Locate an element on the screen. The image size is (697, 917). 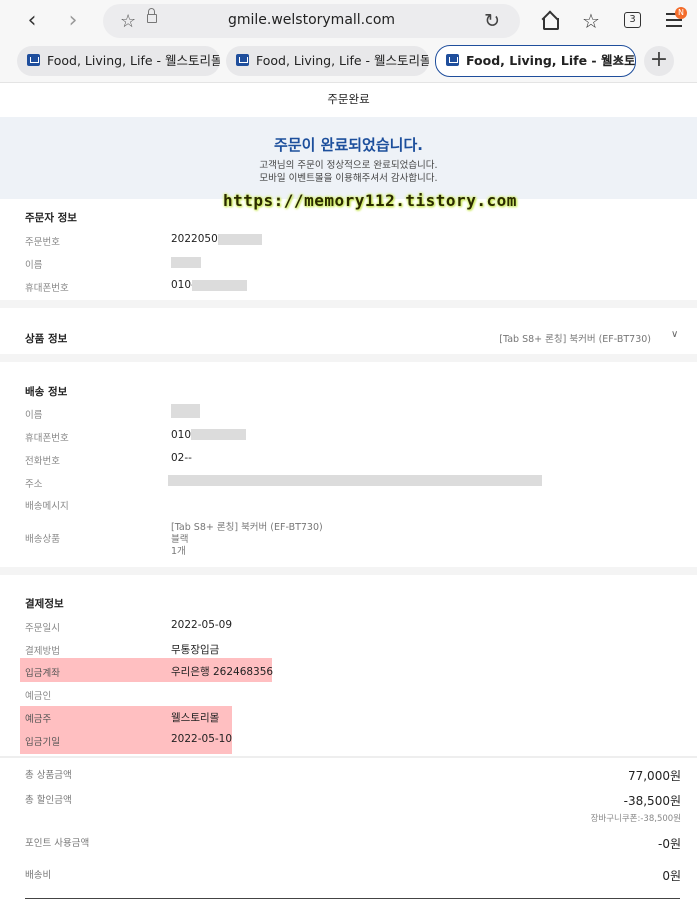
holder-label: 예금주 is located at coordinates (38, 719).